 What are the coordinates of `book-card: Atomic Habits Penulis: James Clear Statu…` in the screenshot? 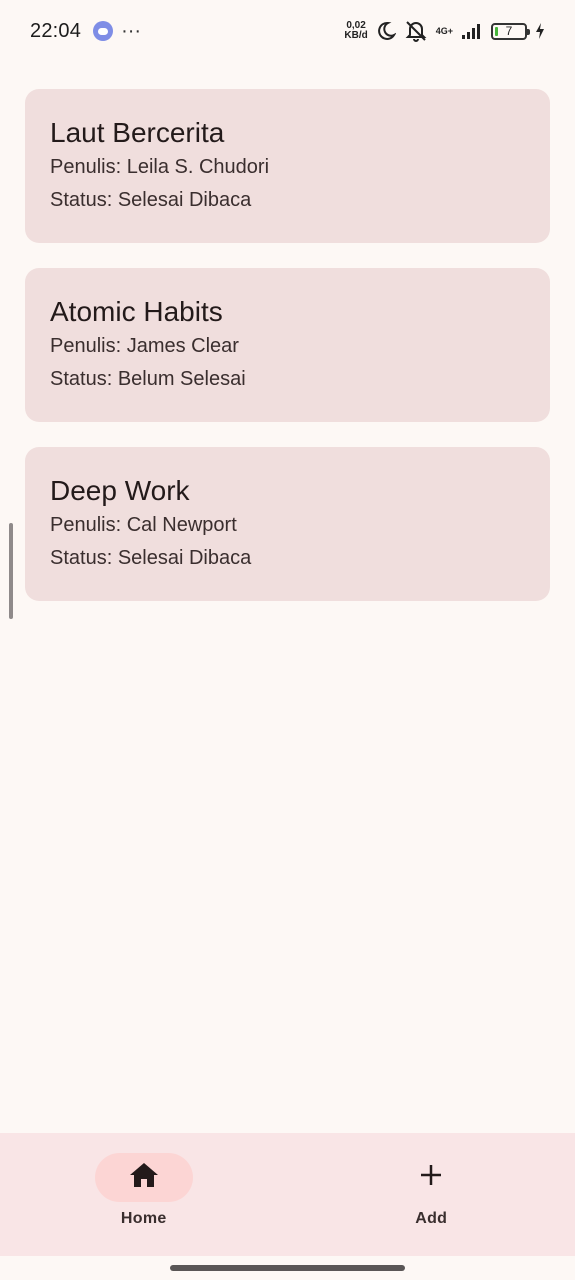 It's located at (287, 345).